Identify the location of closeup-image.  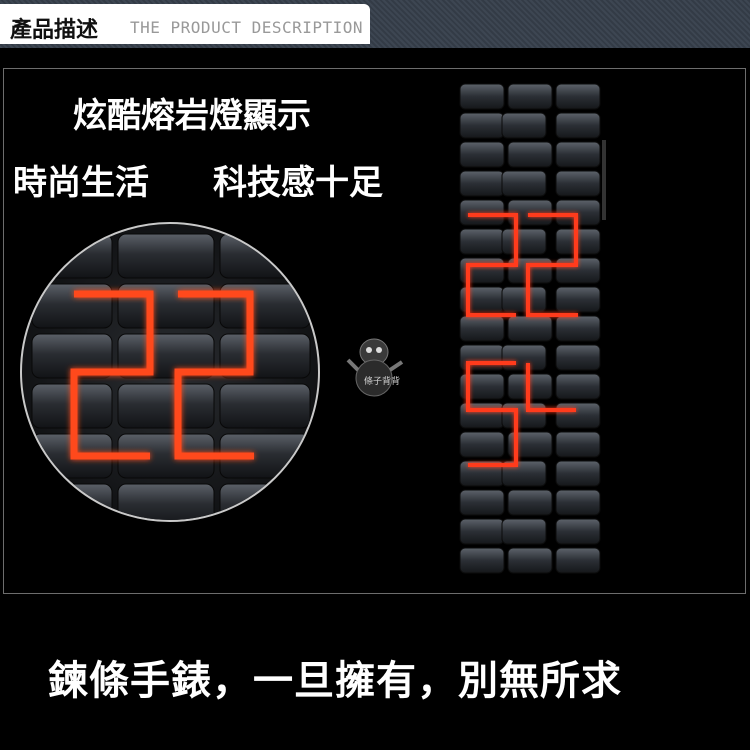
(171, 376).